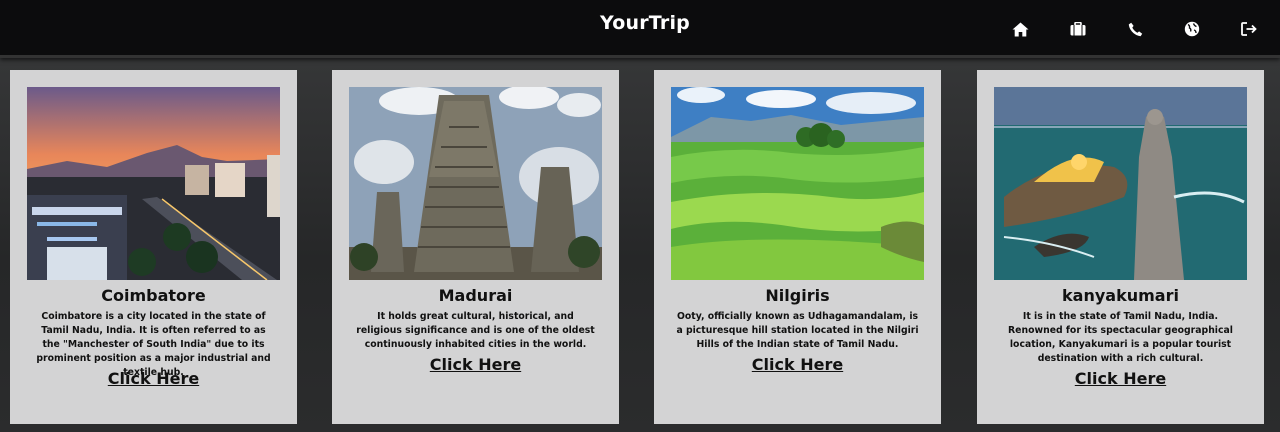  Describe the element at coordinates (1120, 183) in the screenshot. I see `kanyakumari-image` at that location.